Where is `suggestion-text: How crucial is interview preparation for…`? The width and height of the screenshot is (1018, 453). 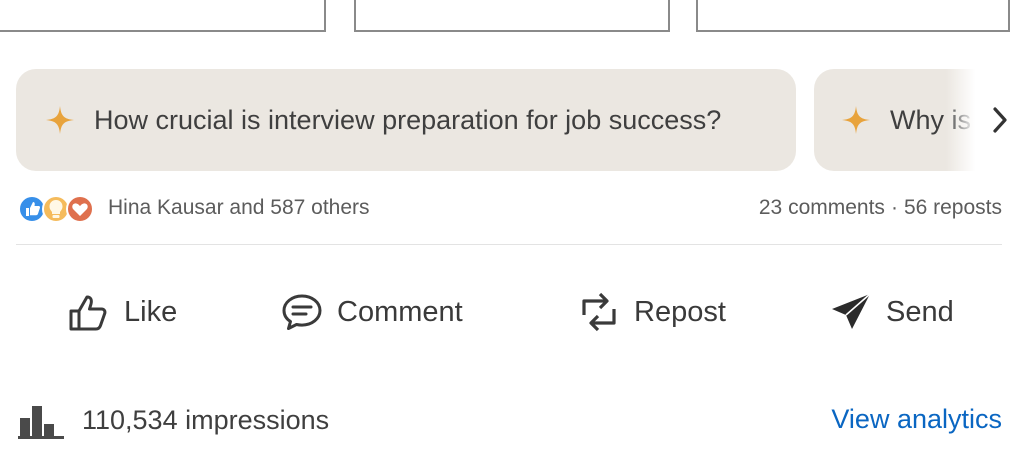 suggestion-text: How crucial is interview preparation for… is located at coordinates (408, 119).